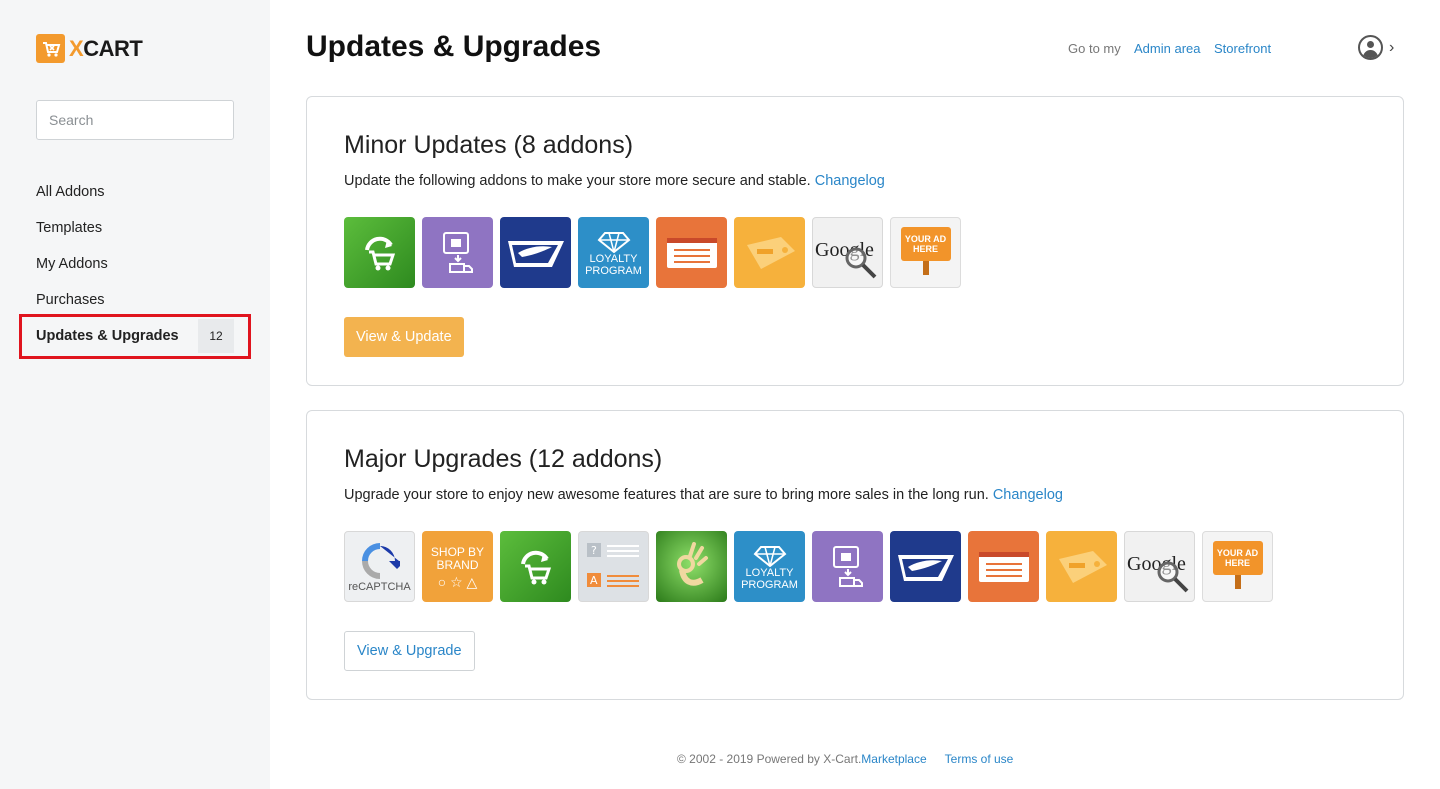  Describe the element at coordinates (135, 120) in the screenshot. I see `search-input` at that location.